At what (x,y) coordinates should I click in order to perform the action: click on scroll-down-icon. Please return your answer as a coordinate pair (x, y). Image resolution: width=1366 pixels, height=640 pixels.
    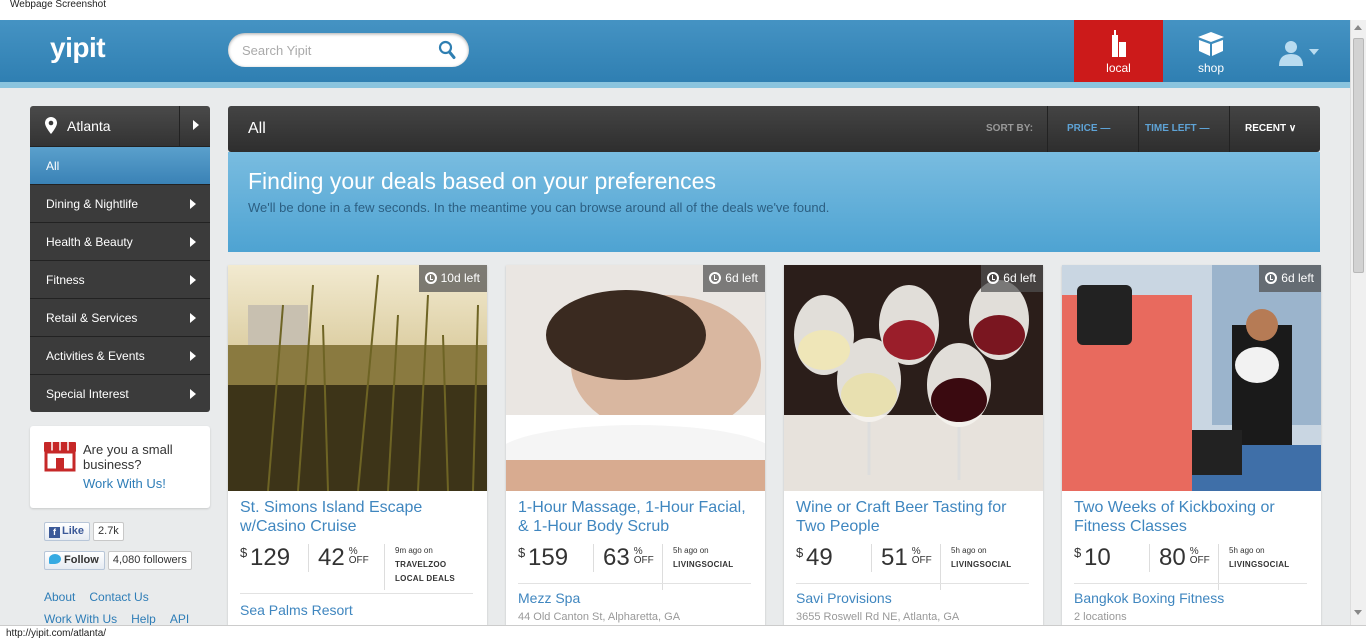
    Looking at the image, I should click on (1358, 612).